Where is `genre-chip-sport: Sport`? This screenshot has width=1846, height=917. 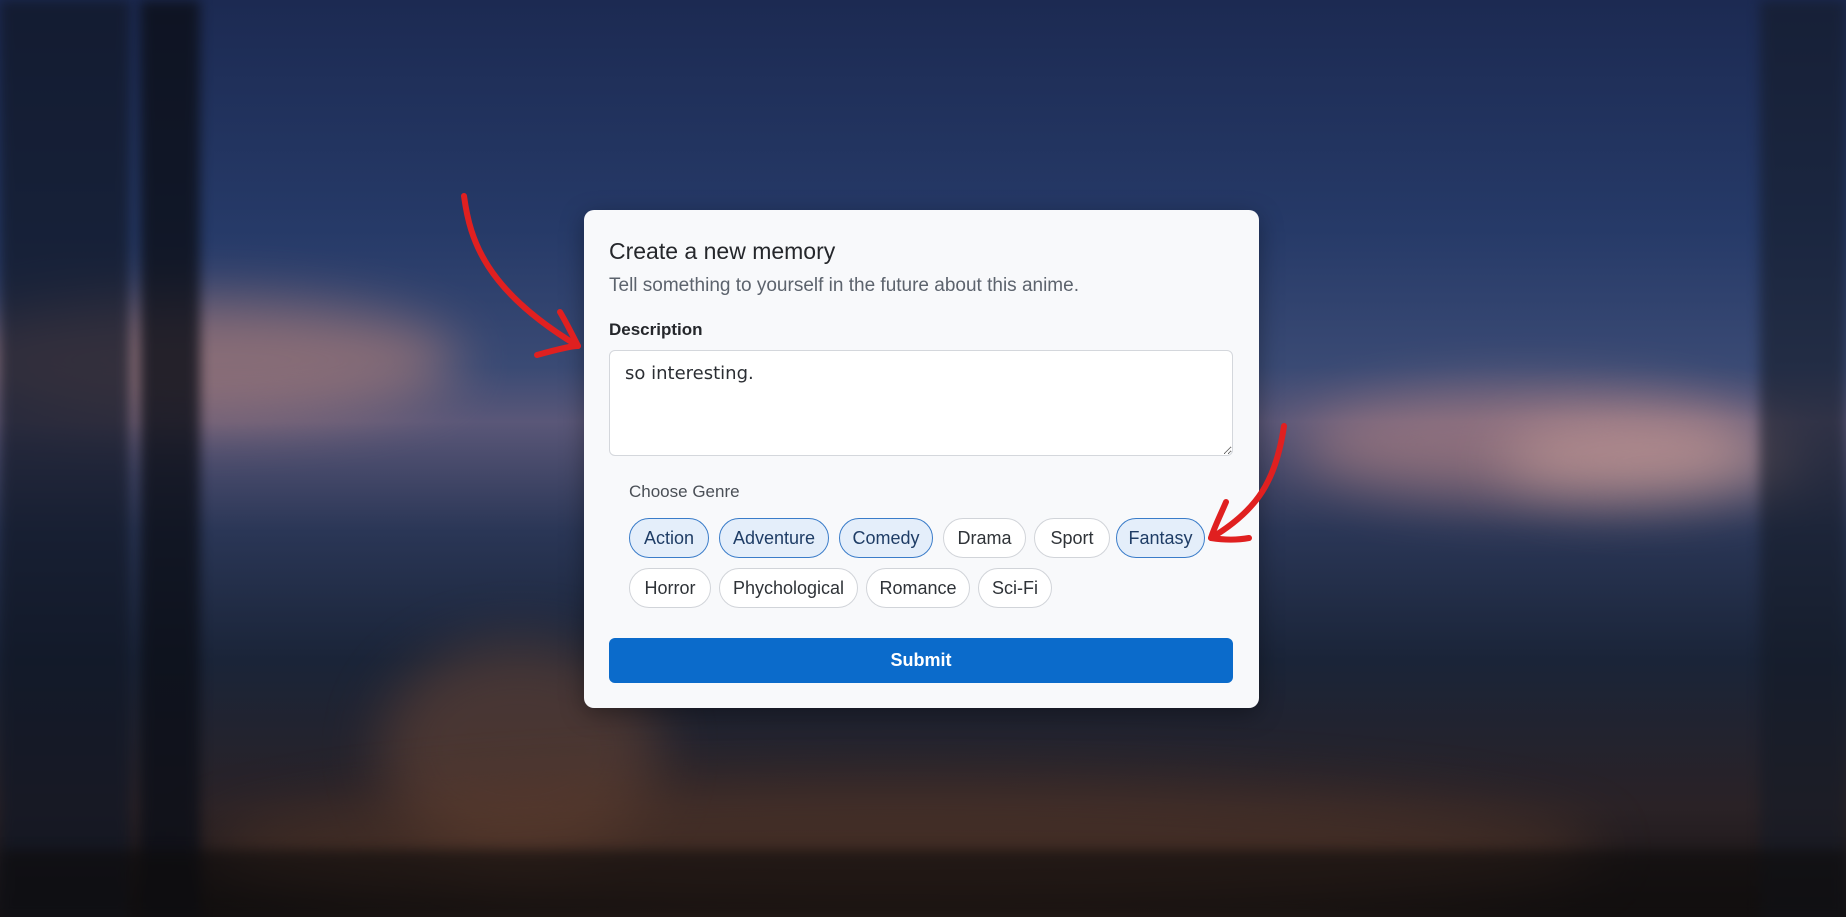
genre-chip-sport: Sport is located at coordinates (1072, 538).